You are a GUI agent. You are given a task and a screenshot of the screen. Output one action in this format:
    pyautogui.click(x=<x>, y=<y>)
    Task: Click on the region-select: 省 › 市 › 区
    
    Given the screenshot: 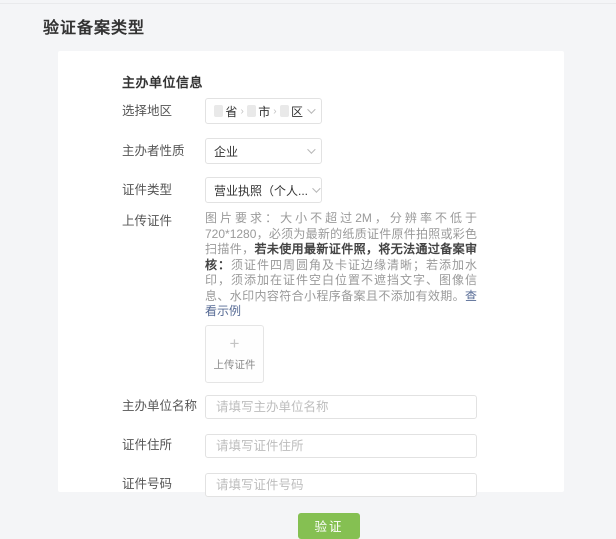 What is the action you would take?
    pyautogui.click(x=263, y=111)
    